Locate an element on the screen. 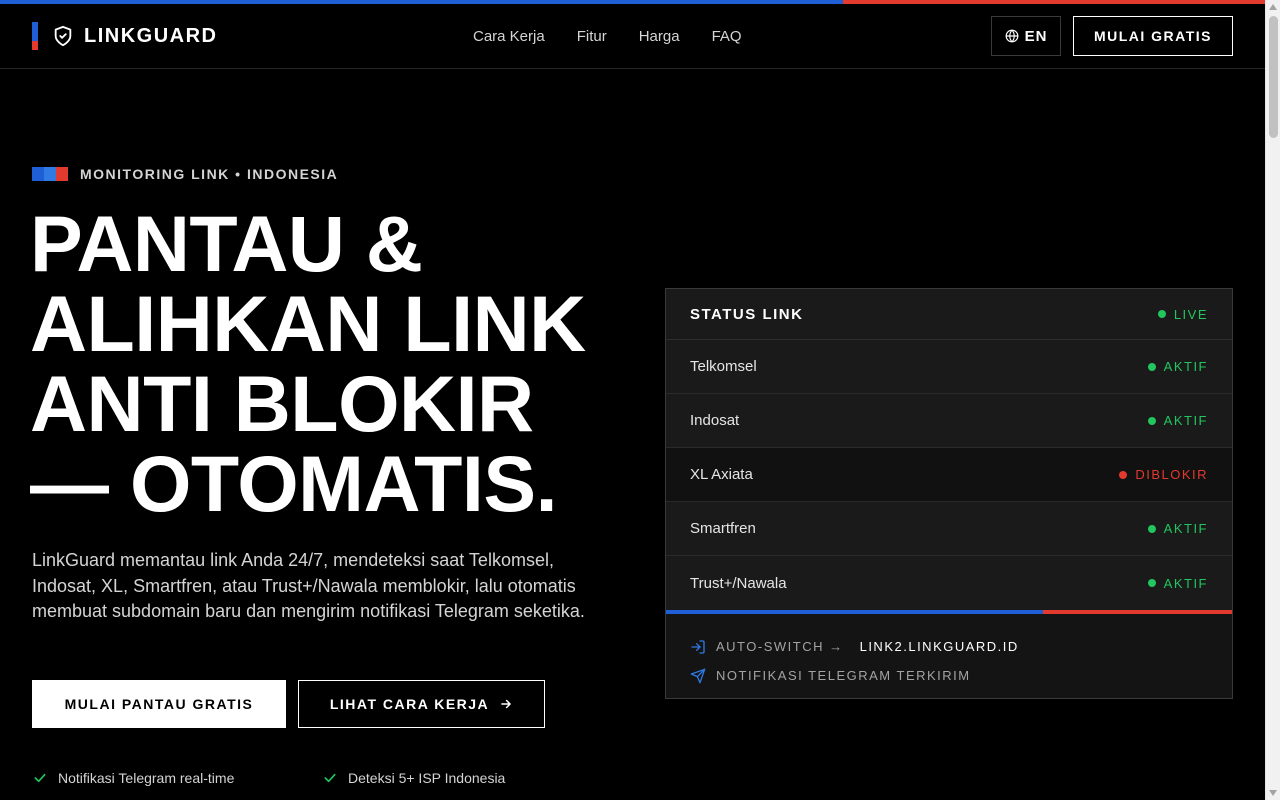 This screenshot has height=800, width=1280. hero-title-line: PANTAU & is located at coordinates (226, 243).